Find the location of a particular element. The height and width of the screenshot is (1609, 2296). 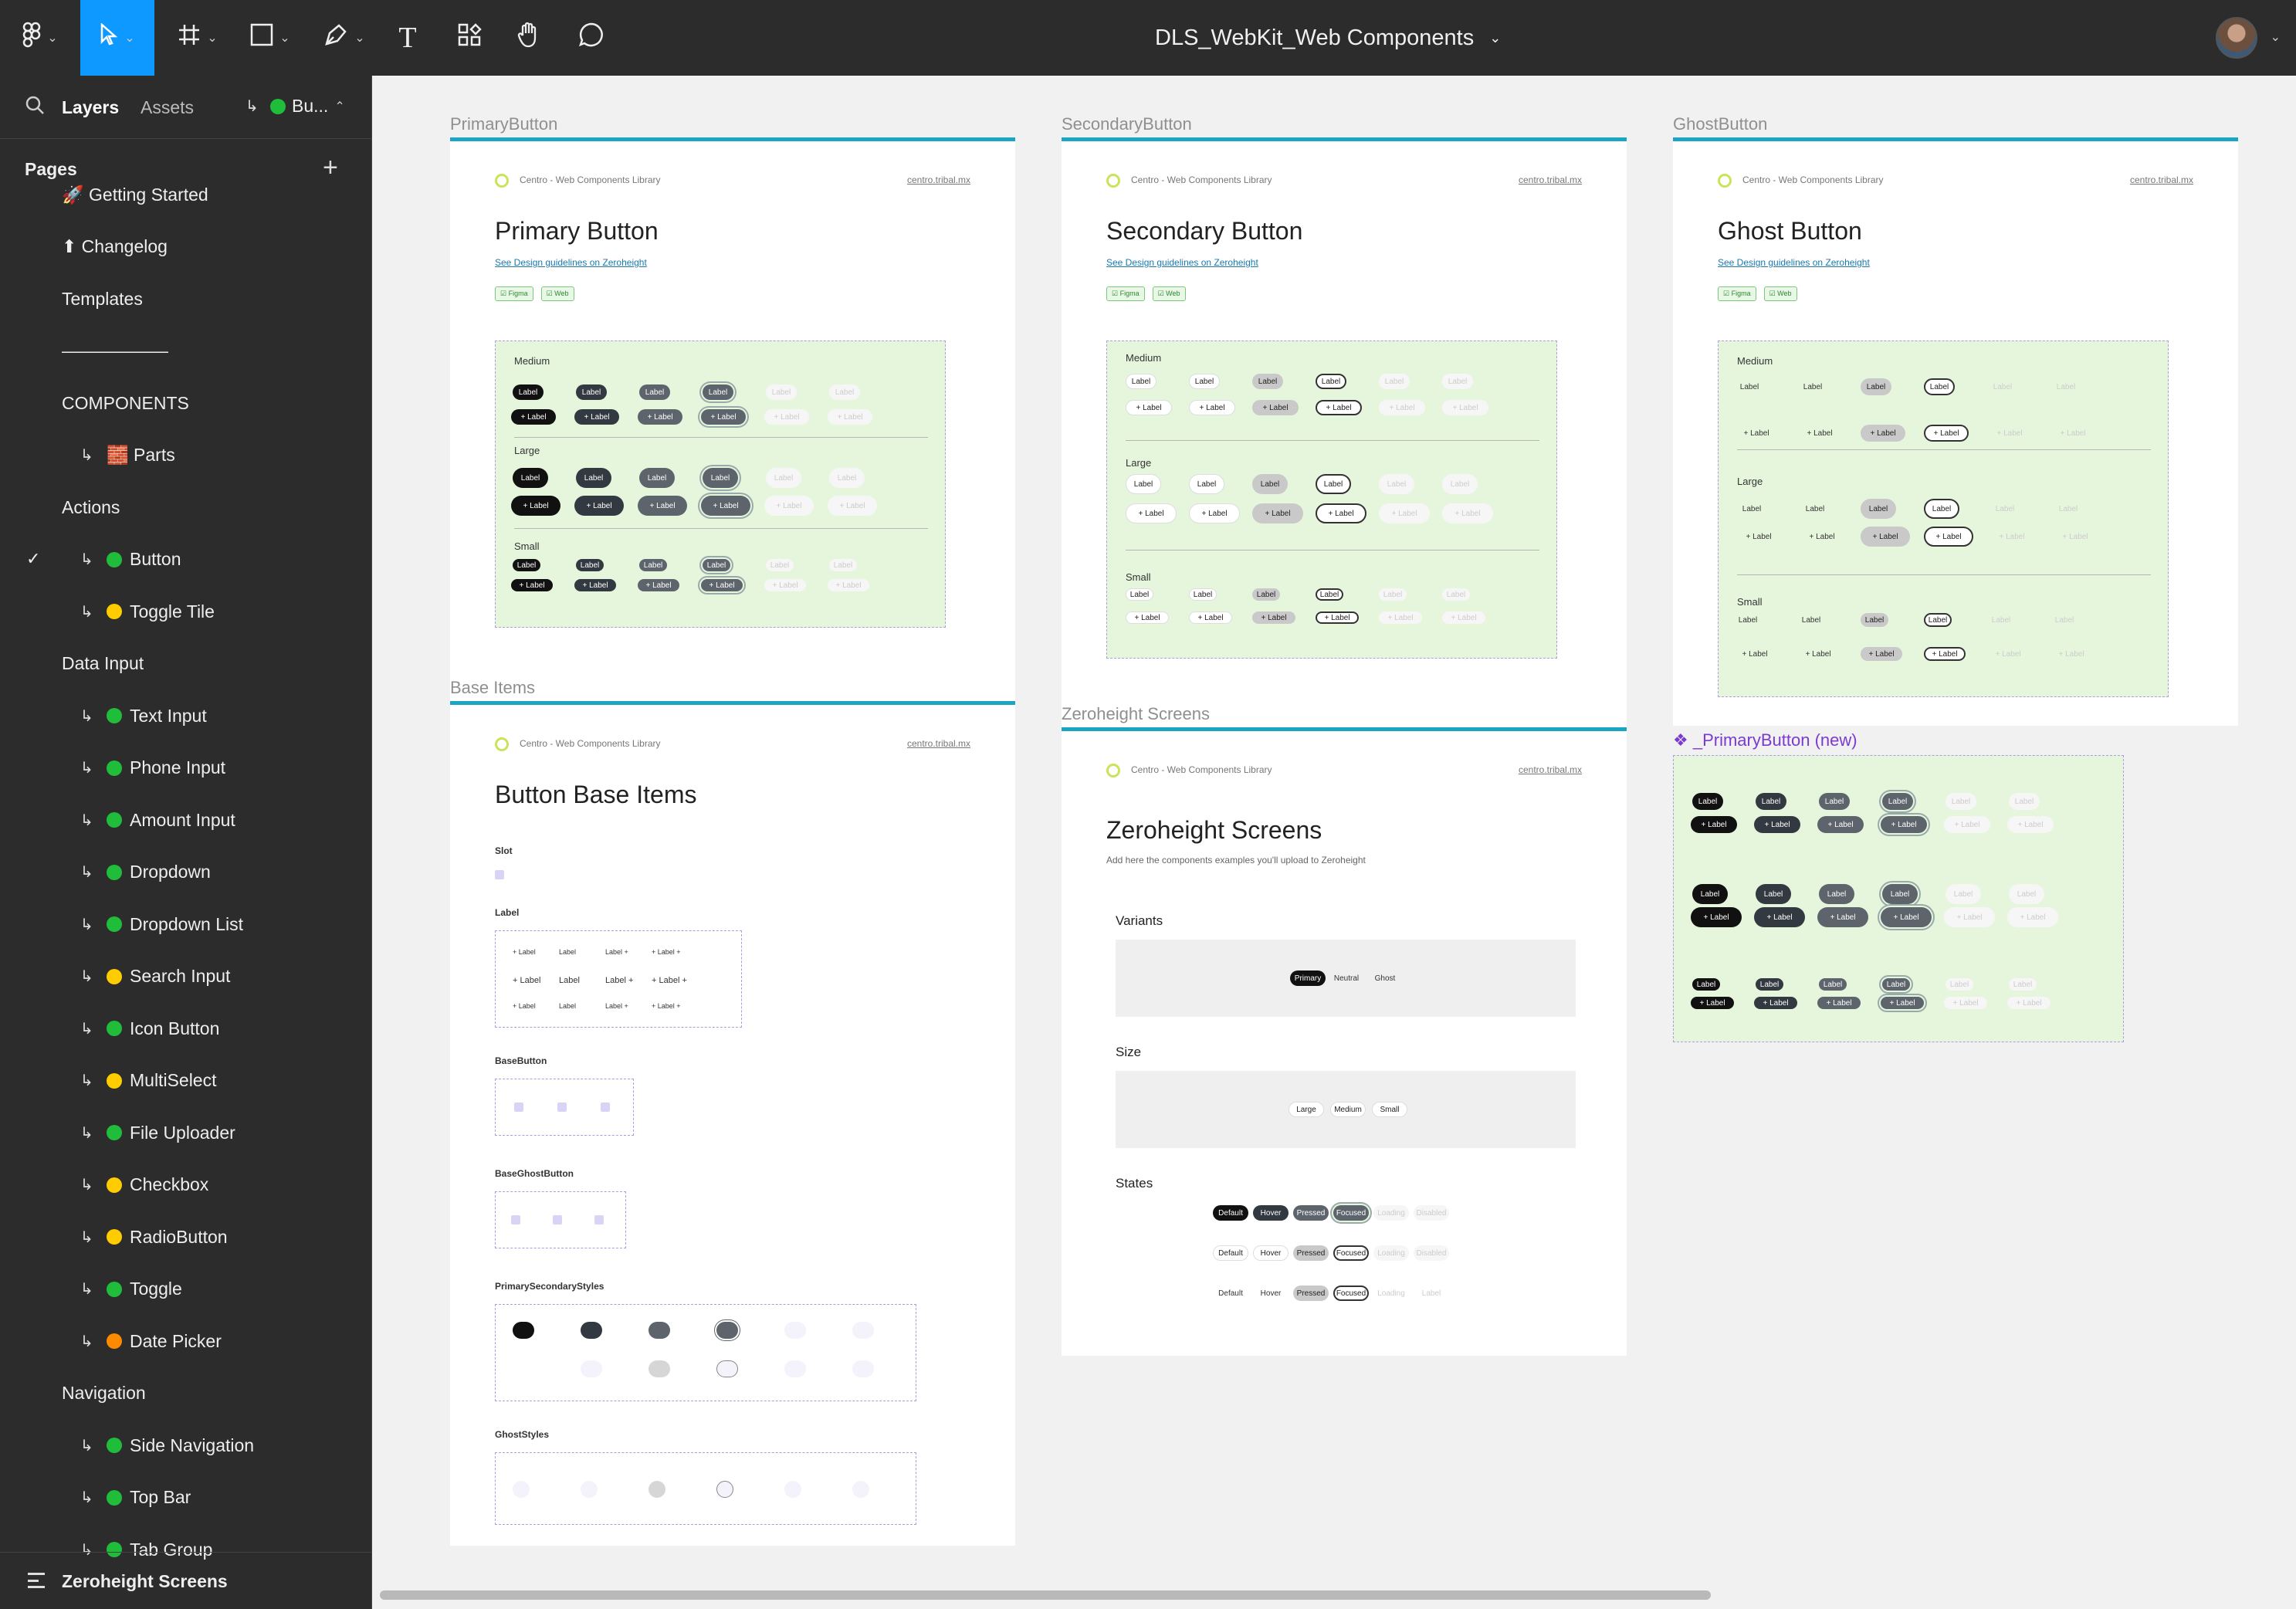

page-item: Actions is located at coordinates (91, 507).